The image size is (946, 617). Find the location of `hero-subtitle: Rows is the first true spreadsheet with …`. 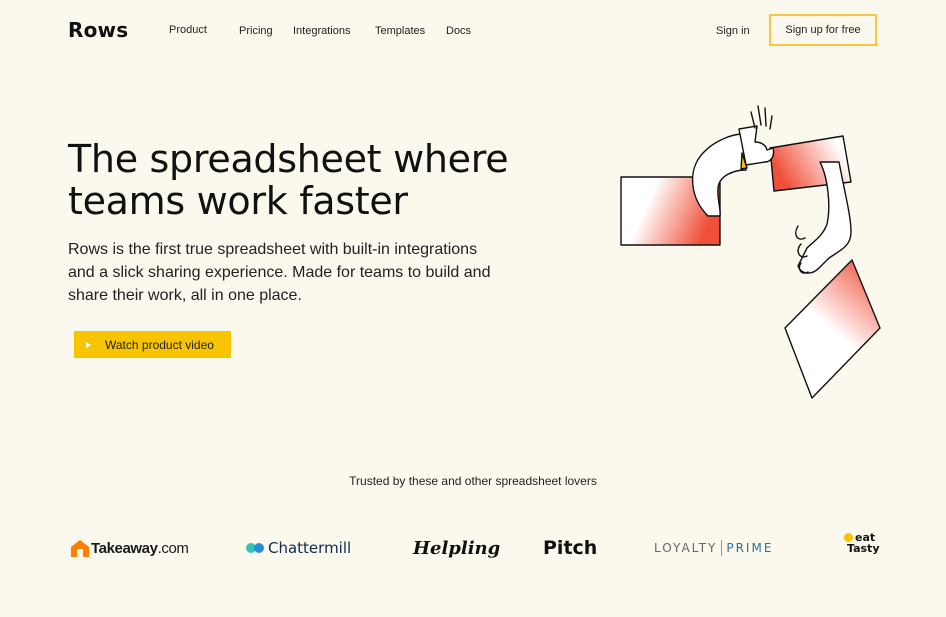

hero-subtitle: Rows is the first true spreadsheet with … is located at coordinates (279, 272).